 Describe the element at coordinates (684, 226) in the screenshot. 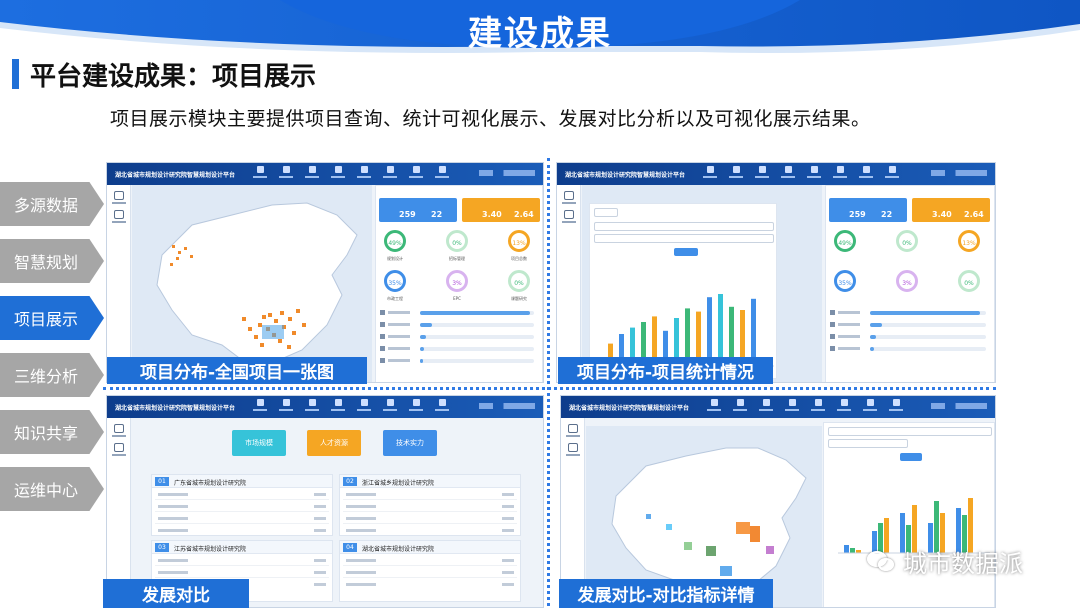

I see `popup-filter-row` at that location.